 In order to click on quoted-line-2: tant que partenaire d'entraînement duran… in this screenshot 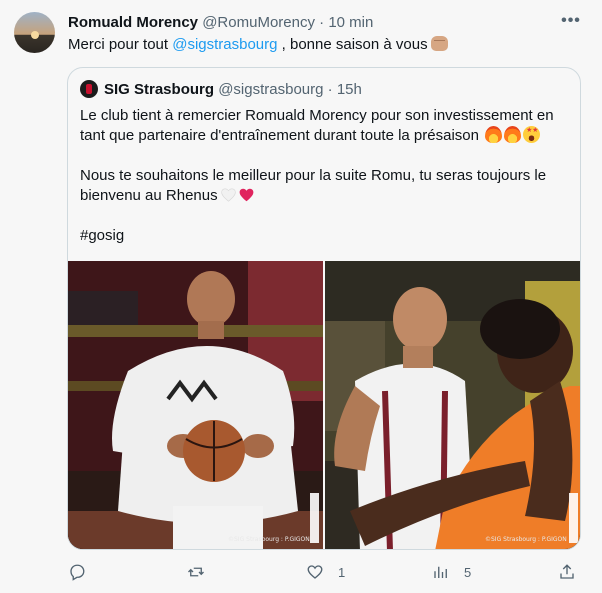, I will do `click(279, 135)`.